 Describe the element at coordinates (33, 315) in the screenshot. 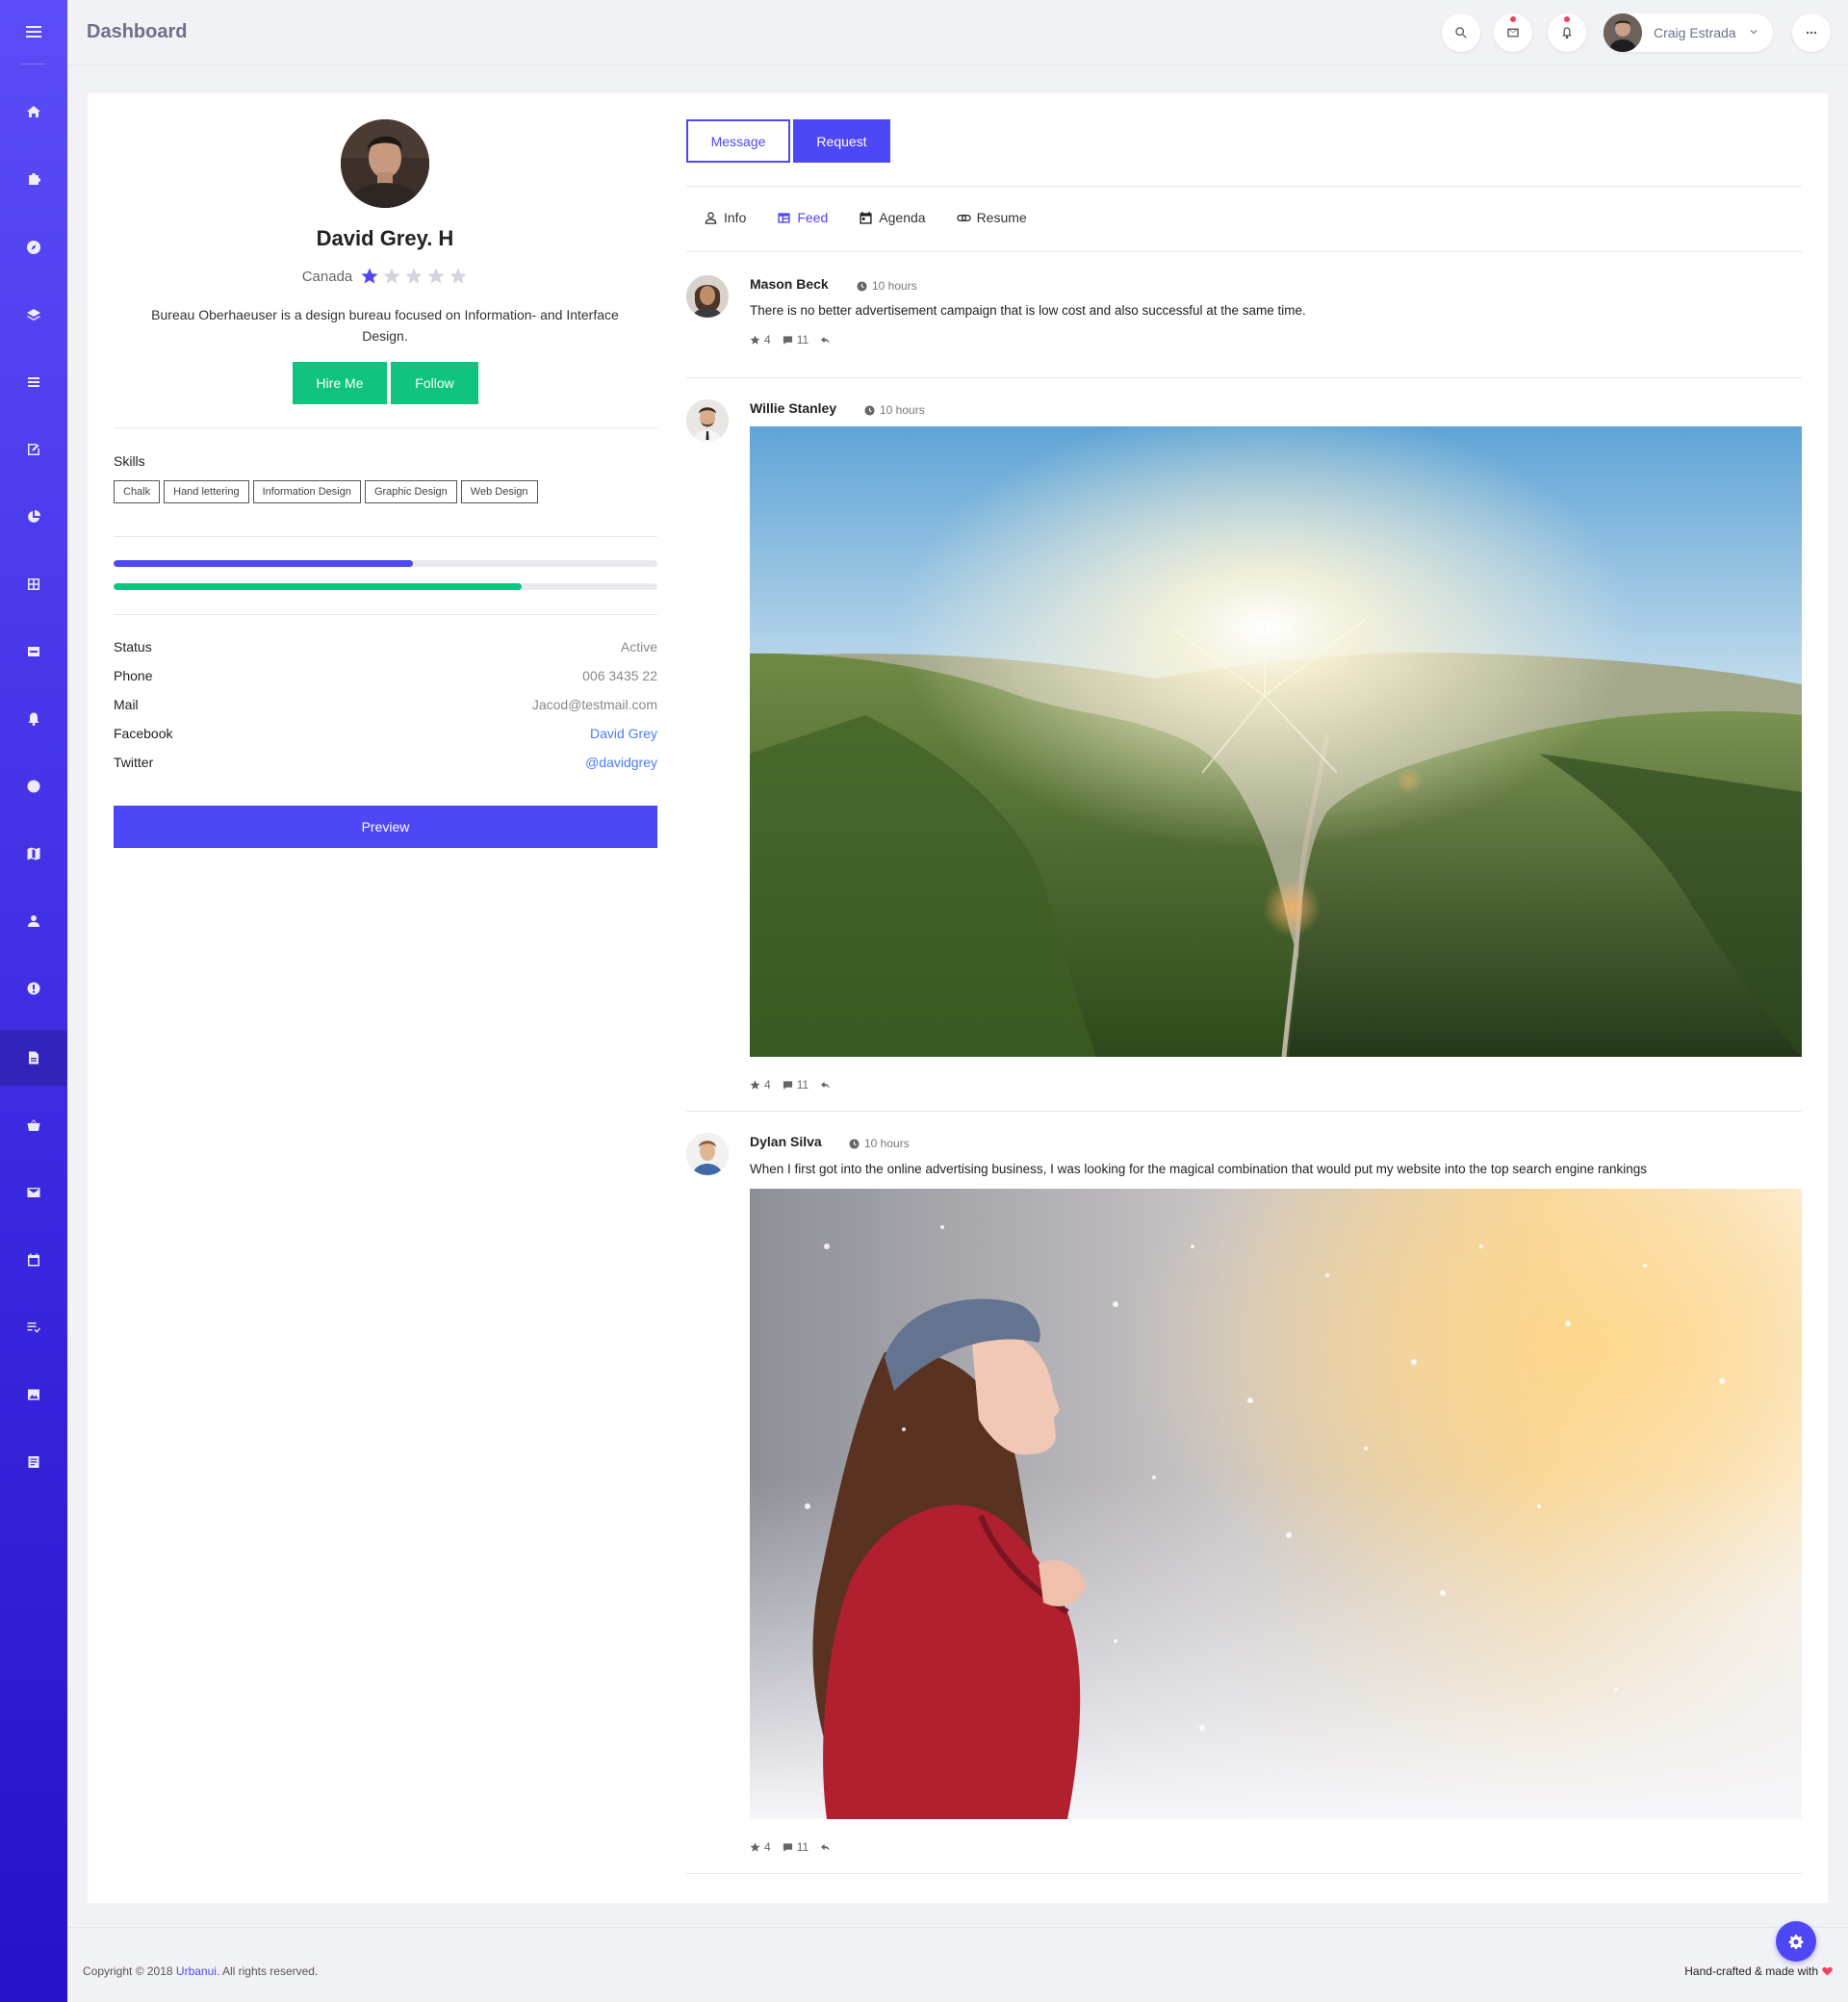

I see `sidebar-item-layers` at that location.